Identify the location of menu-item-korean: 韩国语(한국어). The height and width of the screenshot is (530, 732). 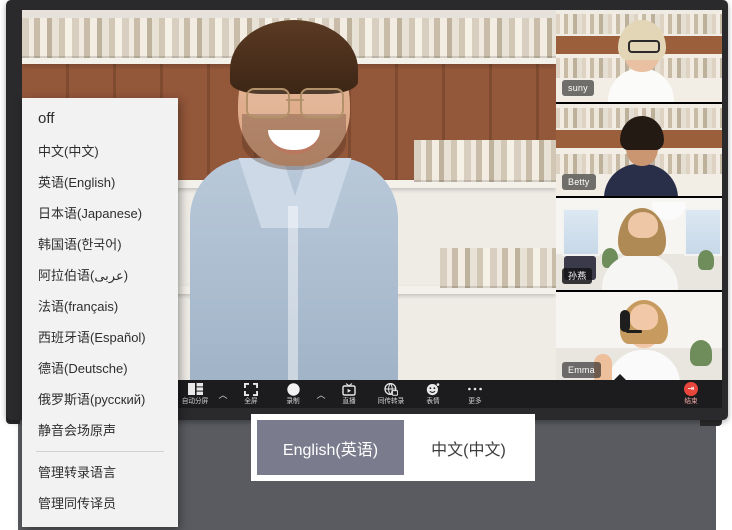
(100, 244).